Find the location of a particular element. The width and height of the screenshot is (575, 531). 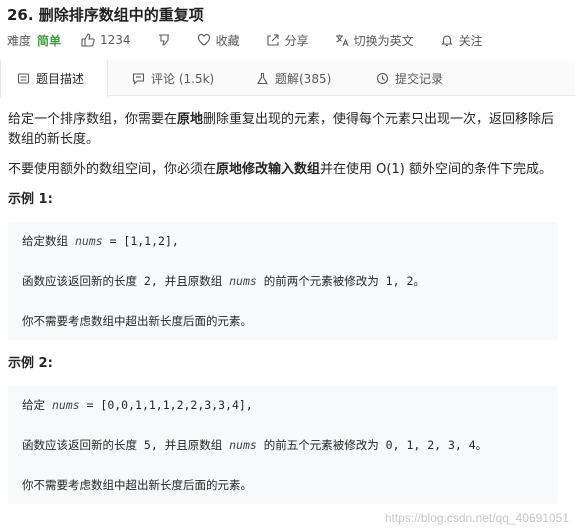

example-1-title: 示例 1: is located at coordinates (30, 199).